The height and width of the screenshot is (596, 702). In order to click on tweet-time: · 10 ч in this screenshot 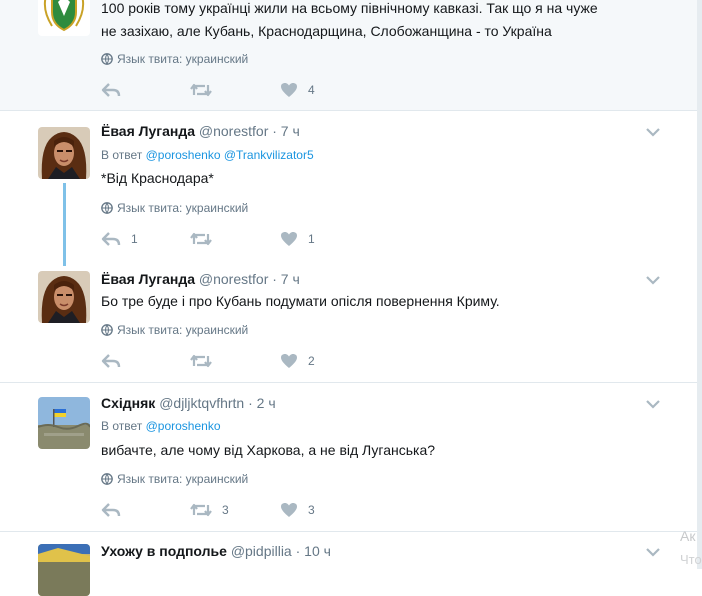, I will do `click(313, 551)`.